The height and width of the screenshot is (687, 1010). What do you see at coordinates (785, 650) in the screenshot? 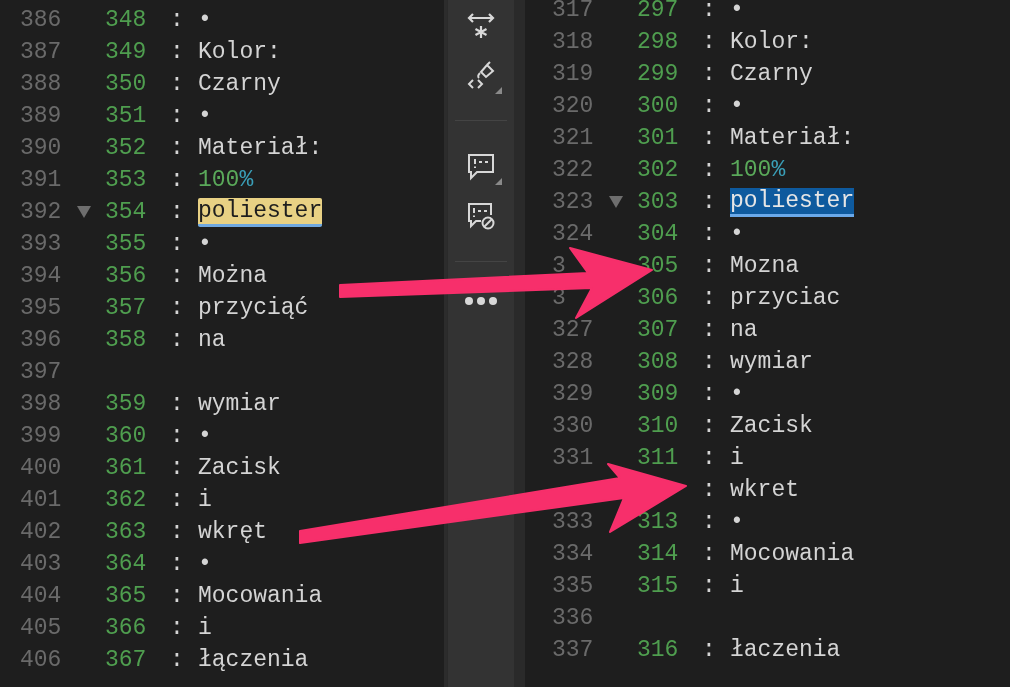
I see `code-text: łaczenia` at bounding box center [785, 650].